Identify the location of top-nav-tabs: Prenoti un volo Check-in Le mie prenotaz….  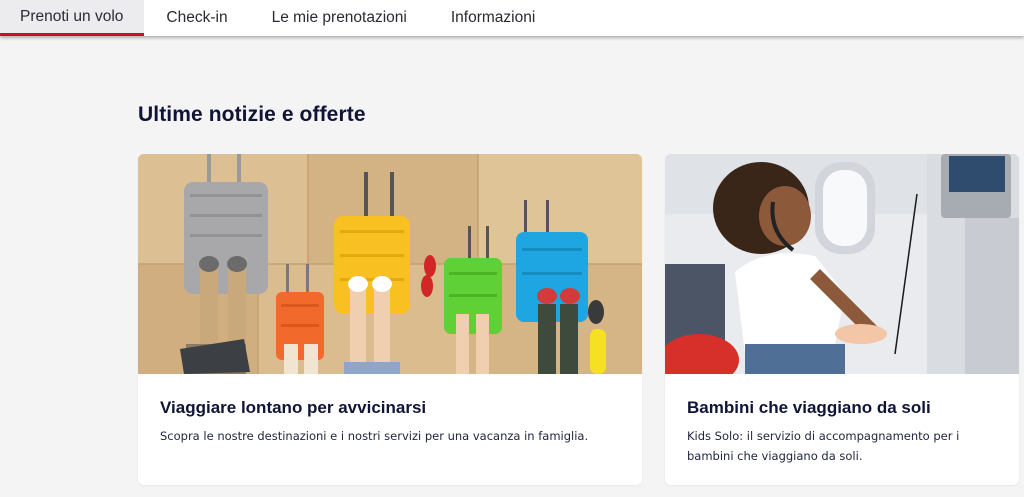
(512, 18).